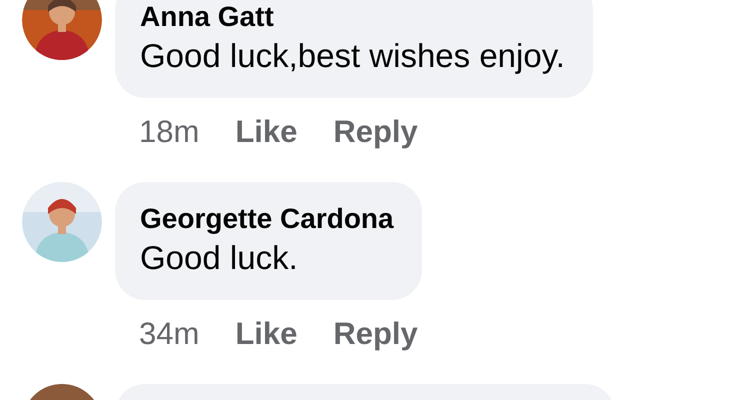 The width and height of the screenshot is (747, 400). I want to click on comment-time: 34m, so click(169, 333).